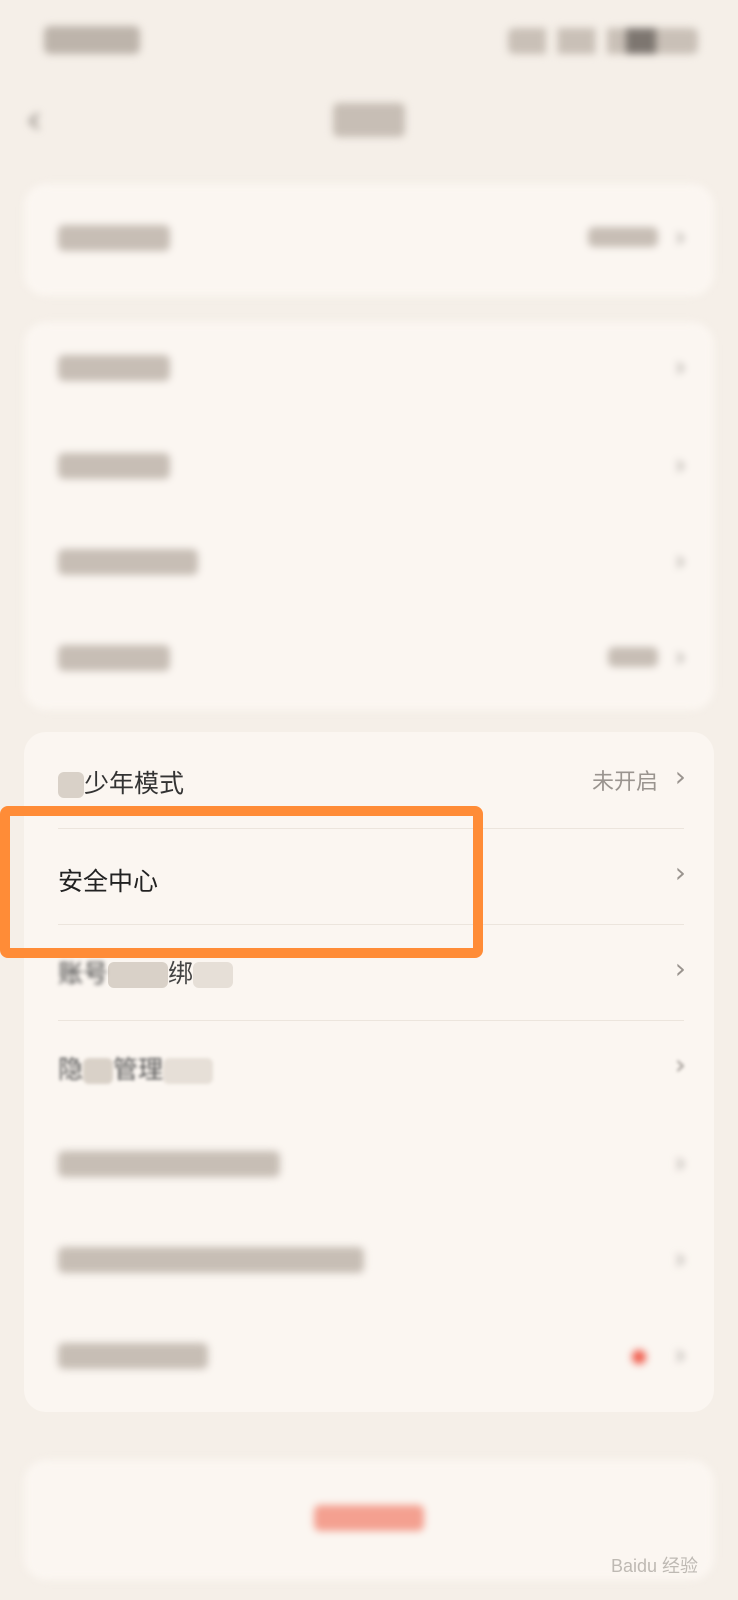 Image resolution: width=738 pixels, height=1600 pixels. Describe the element at coordinates (369, 1517) in the screenshot. I see `logout-label` at that location.